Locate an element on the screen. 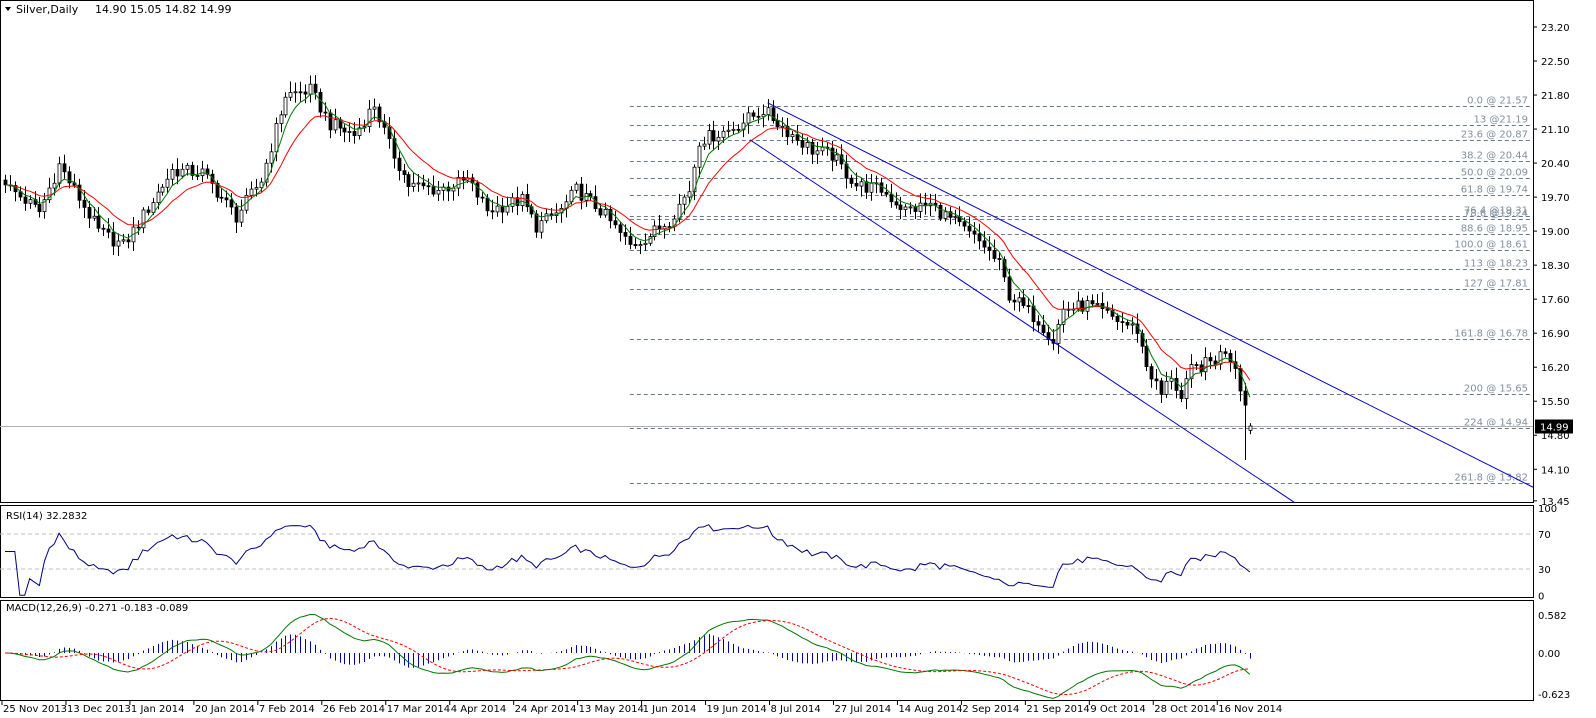 The image size is (1596, 718). fib-level-label: 100.0 @ 18.61 is located at coordinates (1491, 245).